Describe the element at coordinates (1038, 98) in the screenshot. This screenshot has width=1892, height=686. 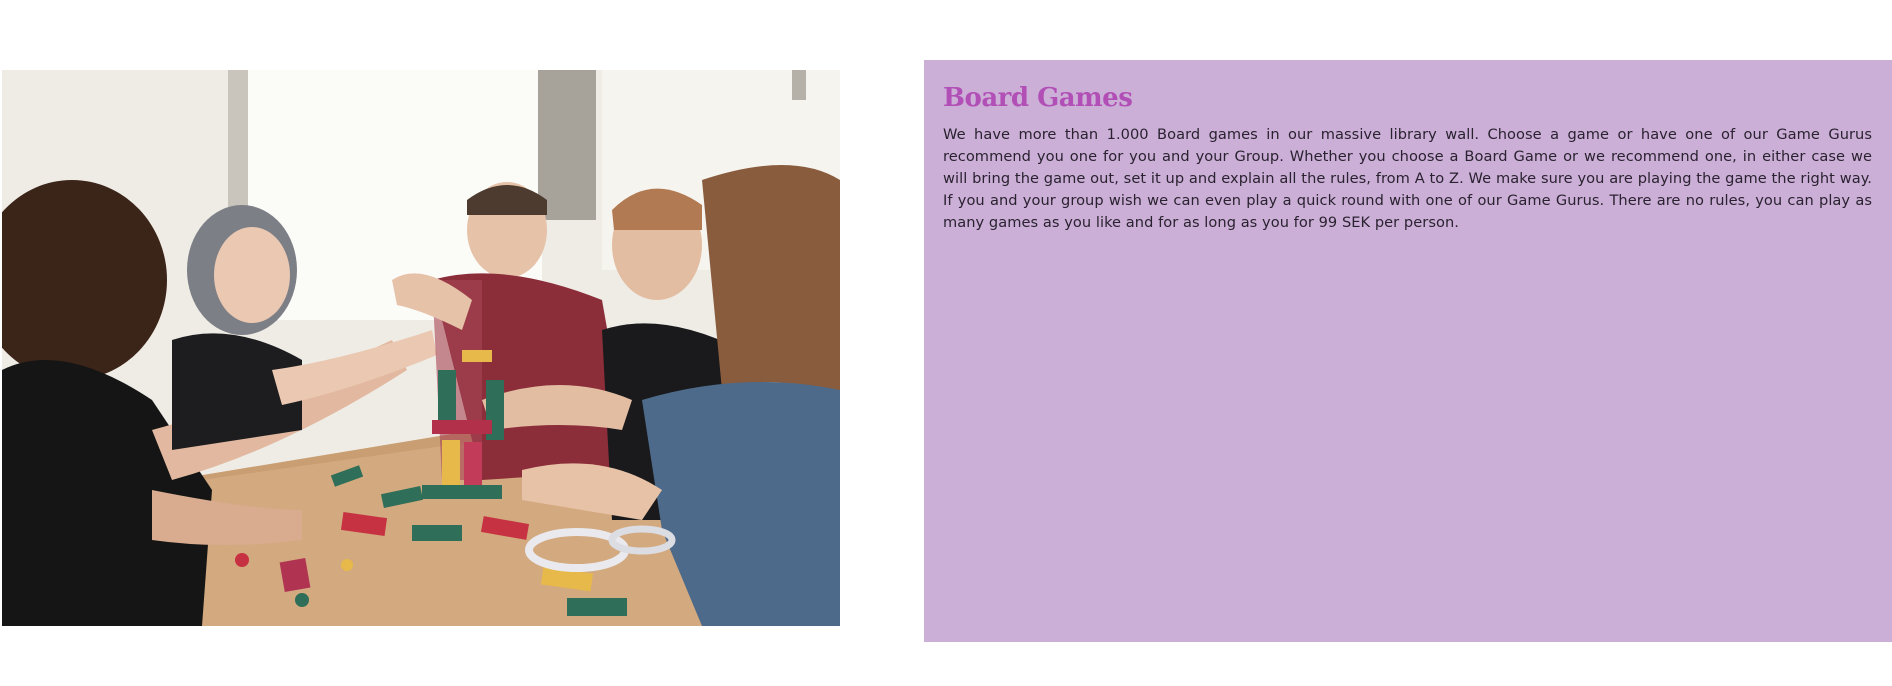
I see `board-games-title: Board Games` at that location.